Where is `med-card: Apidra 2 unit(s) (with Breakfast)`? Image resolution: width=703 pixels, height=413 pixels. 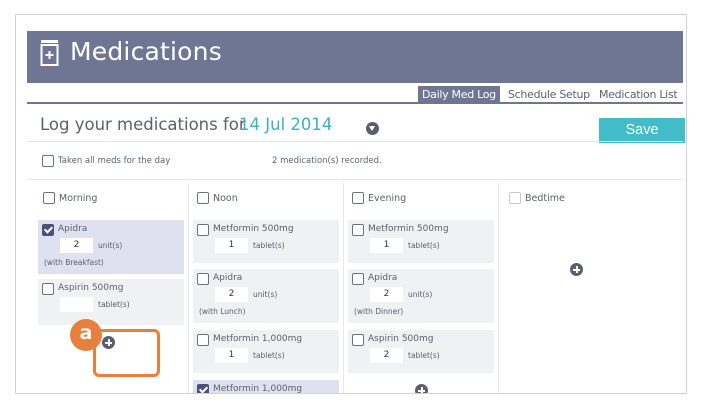 med-card: Apidra 2 unit(s) (with Breakfast) is located at coordinates (111, 247).